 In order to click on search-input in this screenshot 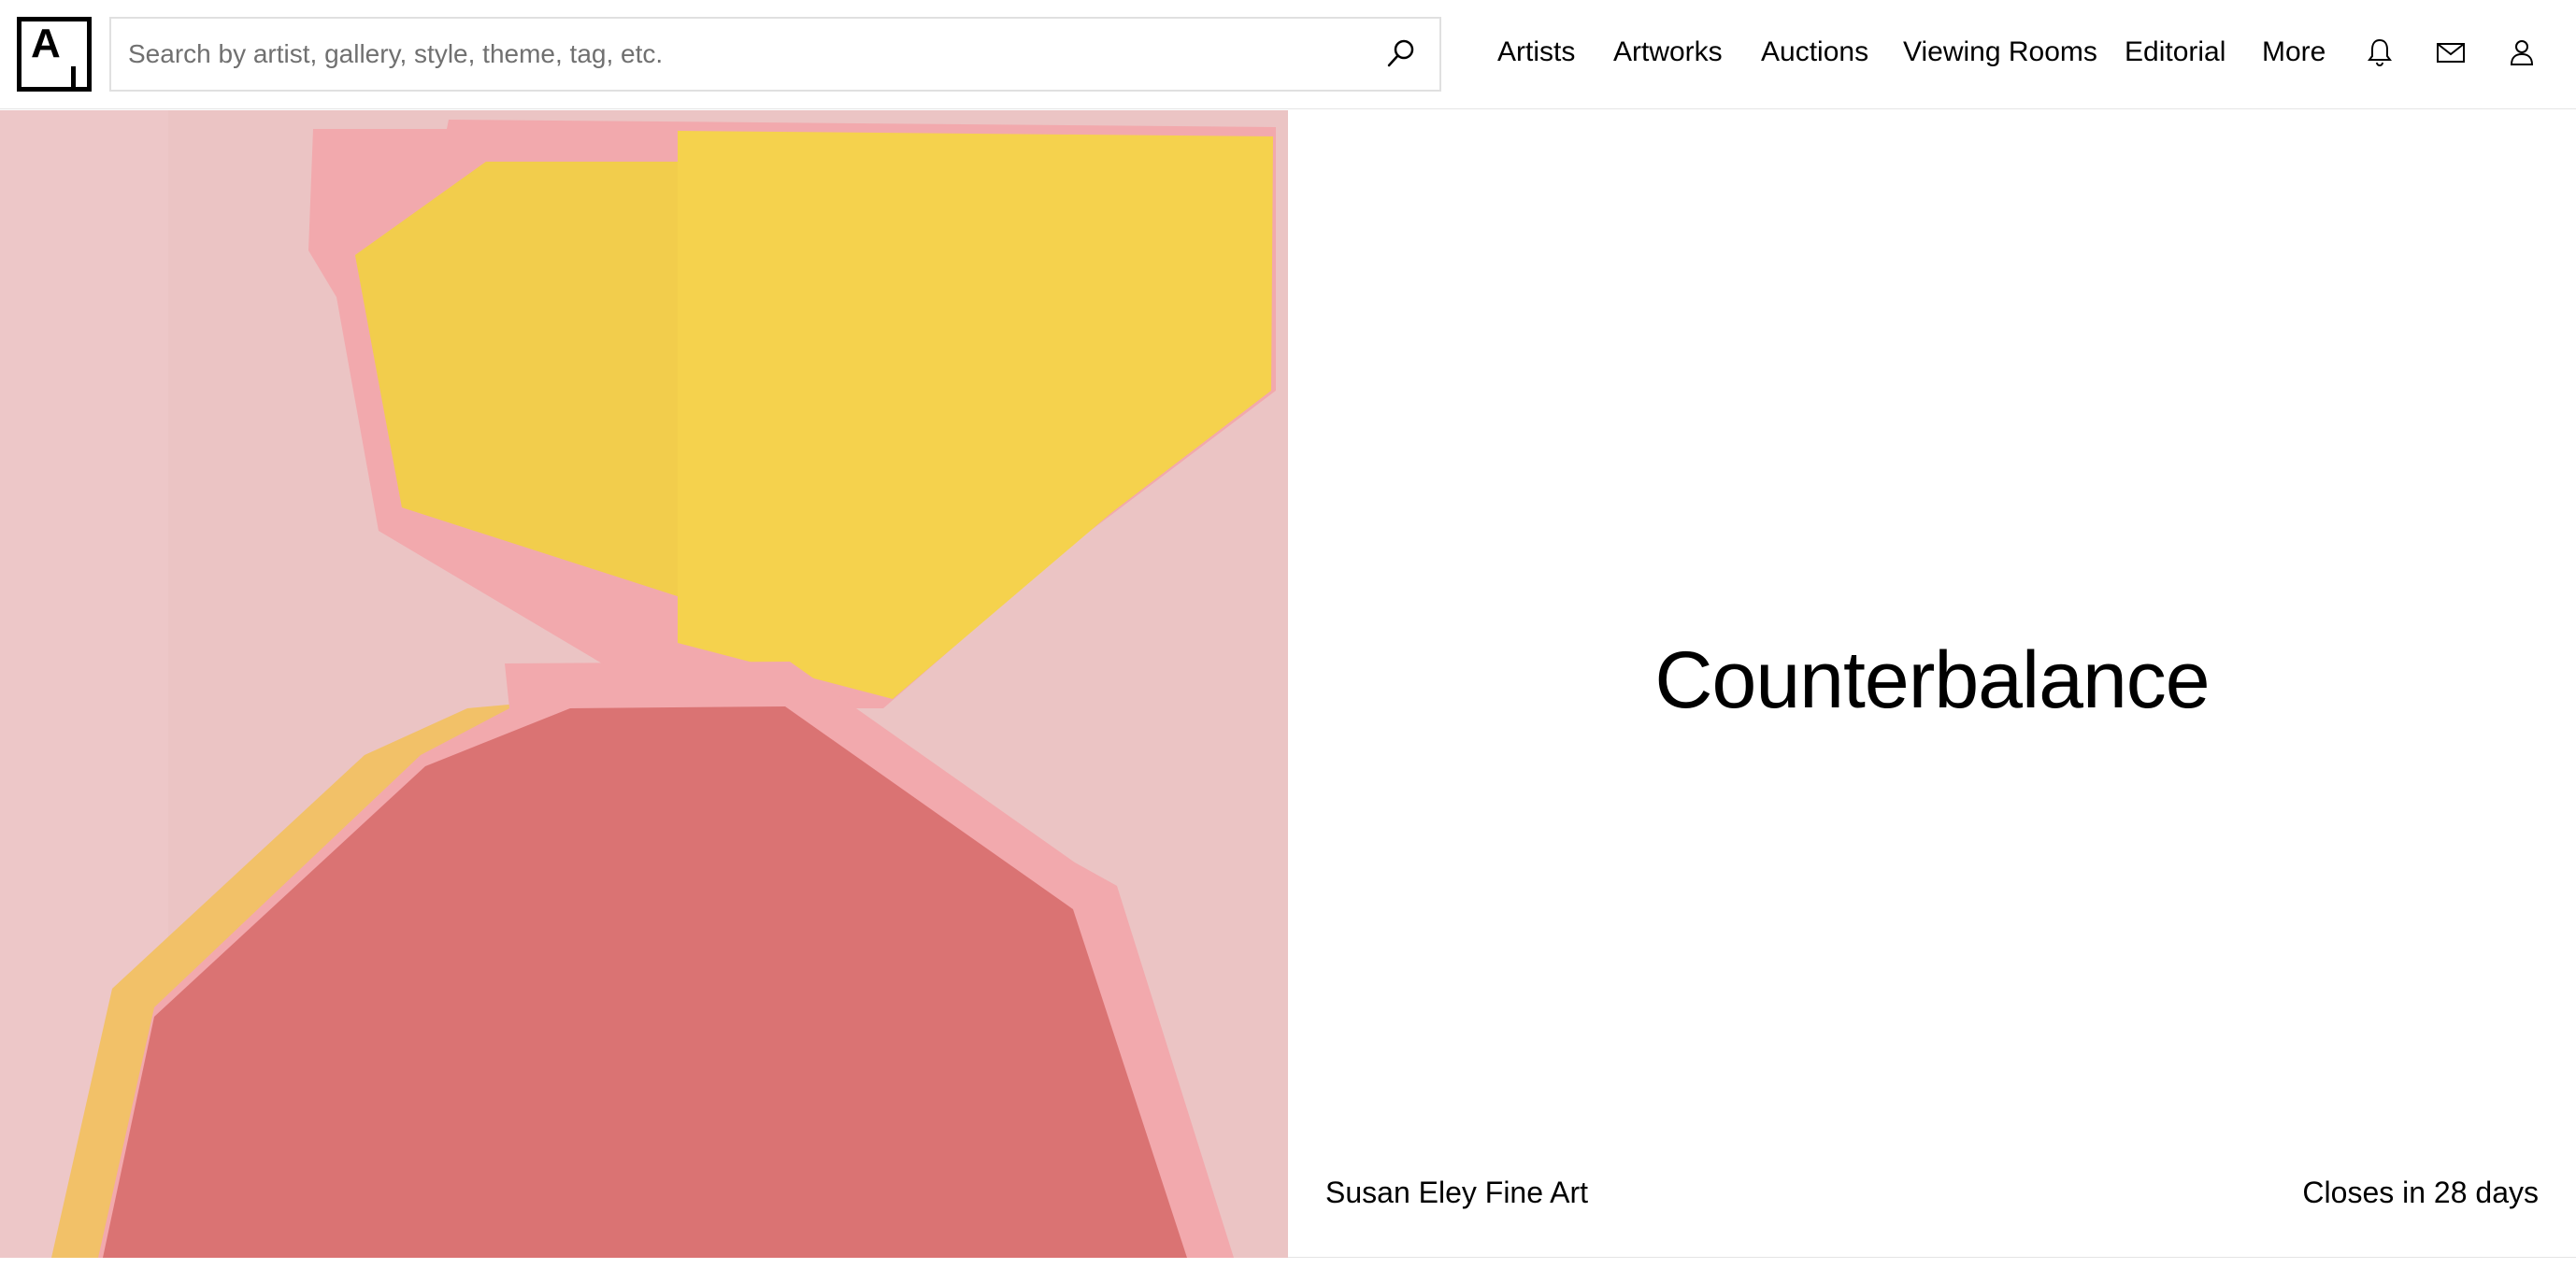, I will do `click(749, 54)`.